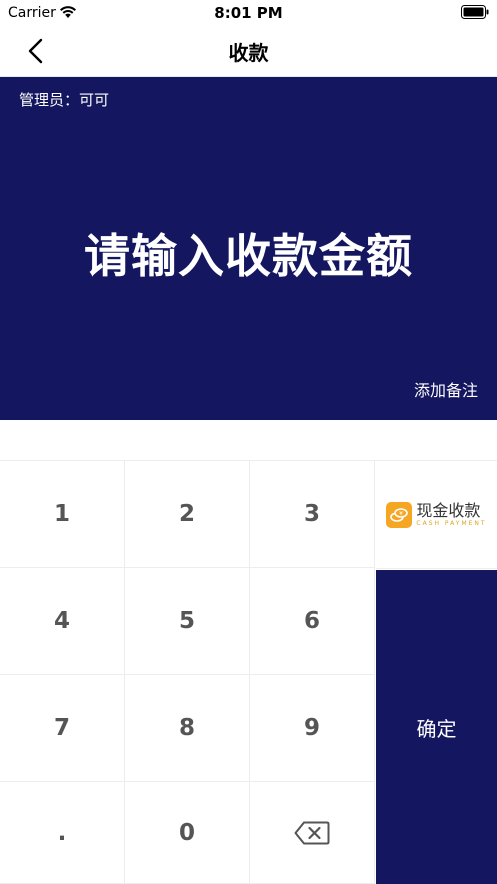 The image size is (497, 884). I want to click on cash-icon: ¥, so click(399, 514).